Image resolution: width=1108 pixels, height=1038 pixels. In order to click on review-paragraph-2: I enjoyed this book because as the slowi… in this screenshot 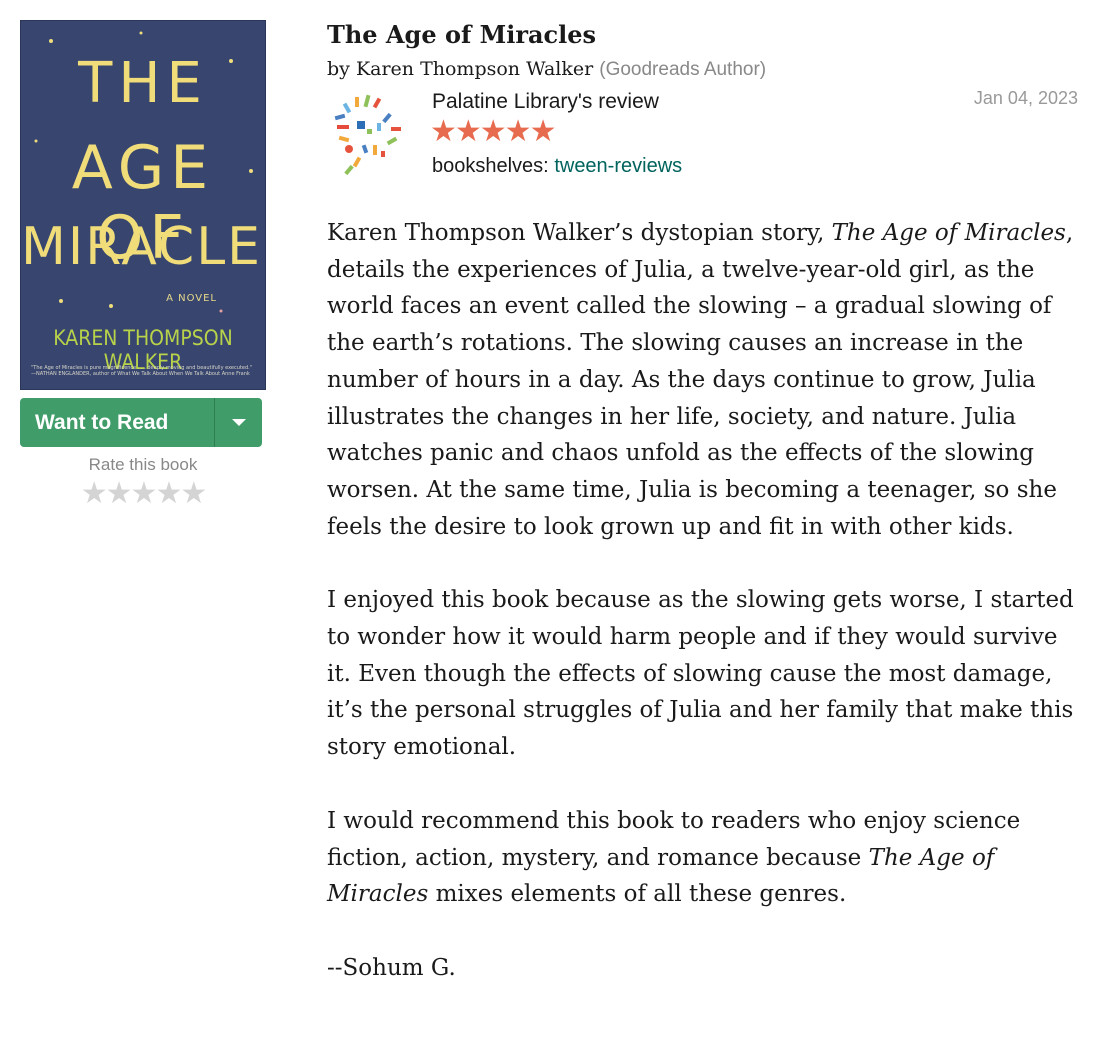, I will do `click(700, 674)`.